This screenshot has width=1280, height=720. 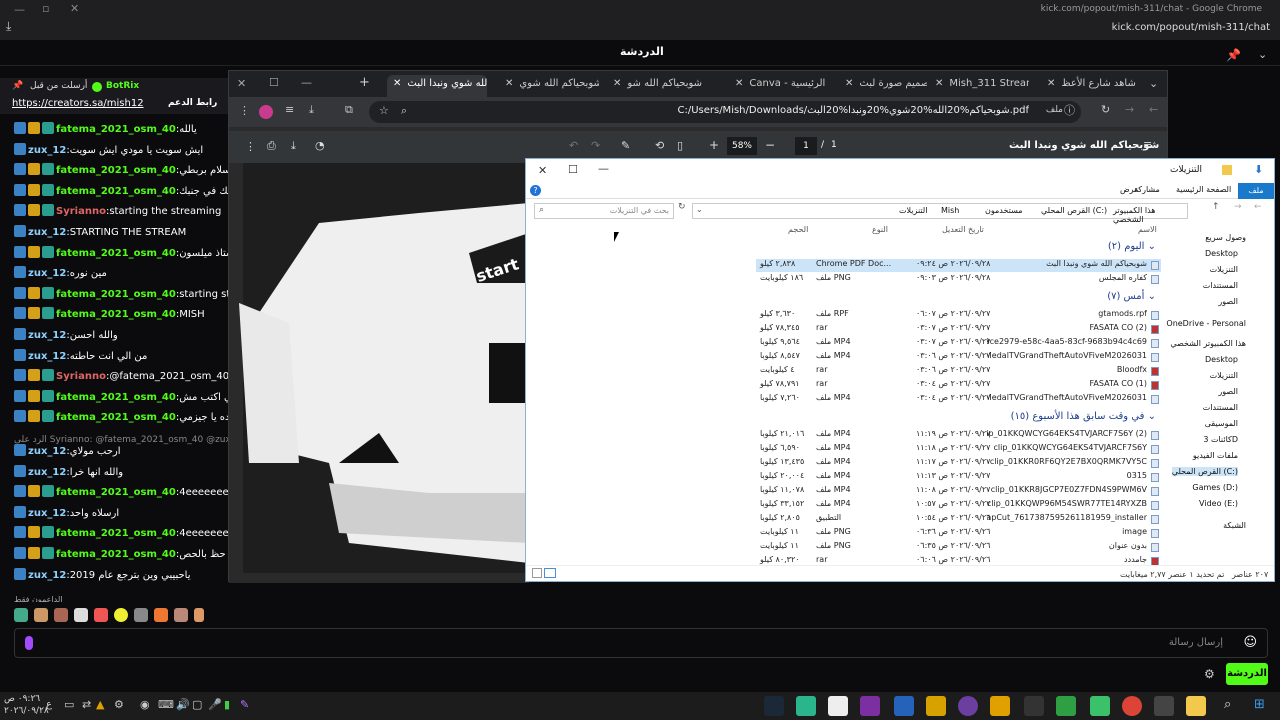 What do you see at coordinates (806, 146) in the screenshot?
I see `page-current: 1` at bounding box center [806, 146].